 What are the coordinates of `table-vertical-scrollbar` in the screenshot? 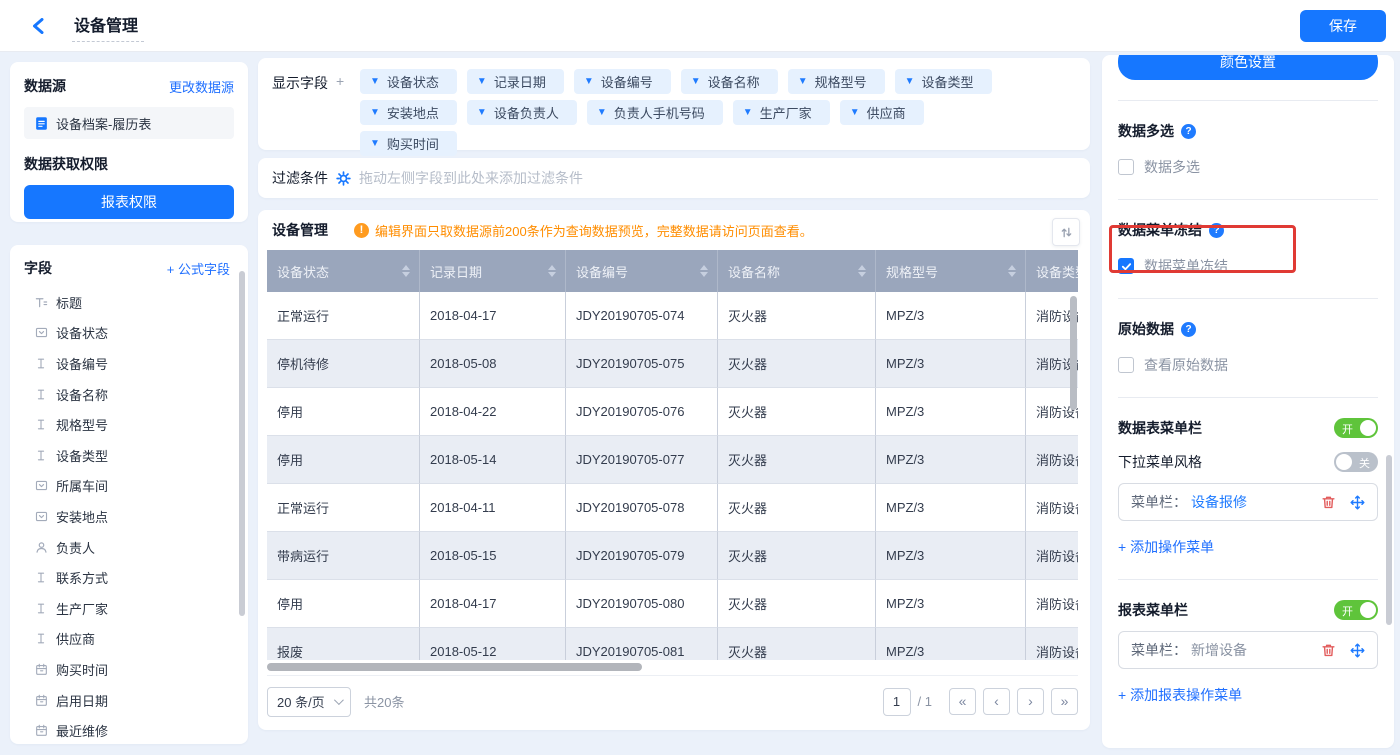 It's located at (1073, 353).